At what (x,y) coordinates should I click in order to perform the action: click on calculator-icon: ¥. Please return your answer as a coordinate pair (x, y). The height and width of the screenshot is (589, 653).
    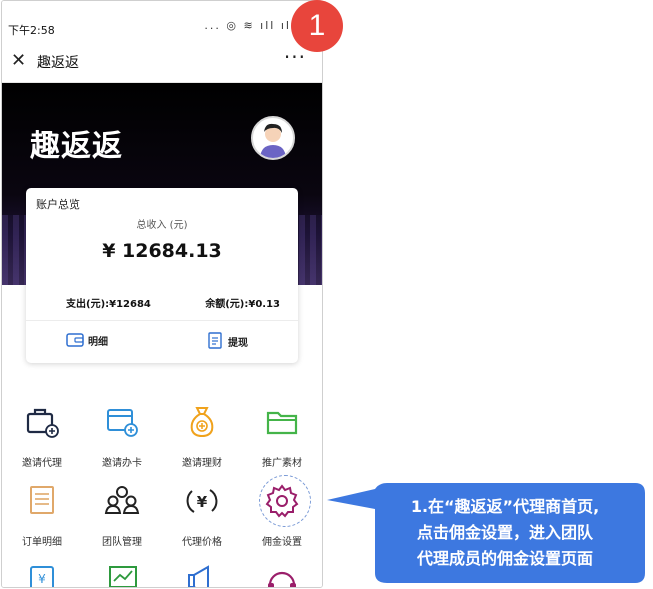
    Looking at the image, I should click on (42, 576).